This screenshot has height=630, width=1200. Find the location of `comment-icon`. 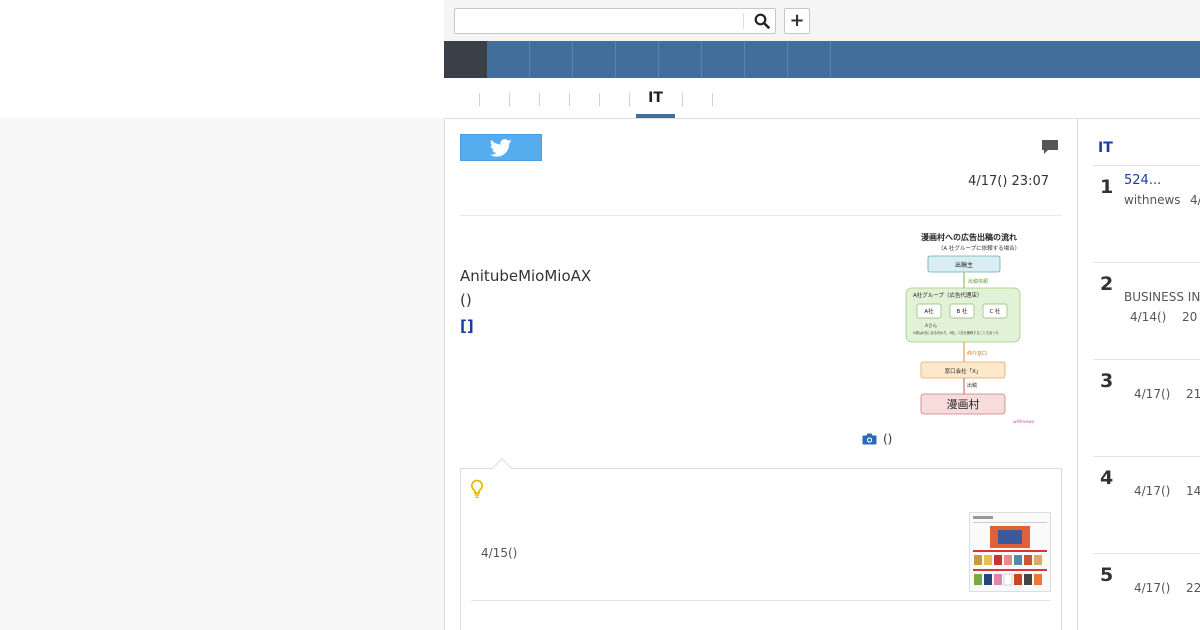

comment-icon is located at coordinates (1050, 147).